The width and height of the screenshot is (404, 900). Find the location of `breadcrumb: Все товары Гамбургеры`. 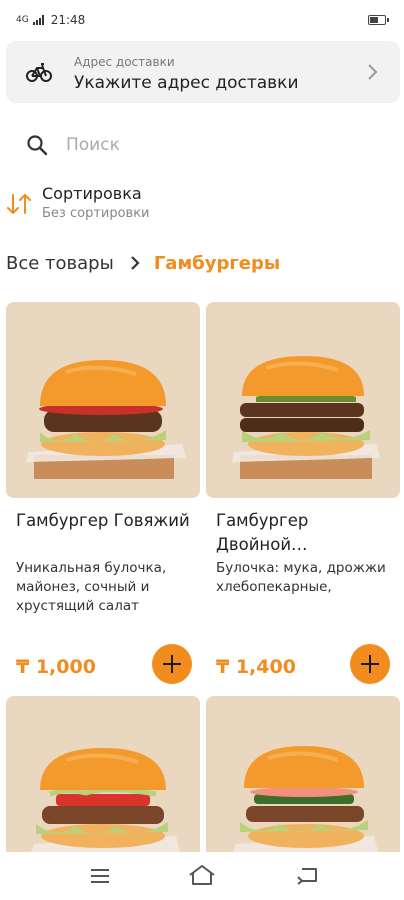

breadcrumb: Все товары Гамбургеры is located at coordinates (143, 263).